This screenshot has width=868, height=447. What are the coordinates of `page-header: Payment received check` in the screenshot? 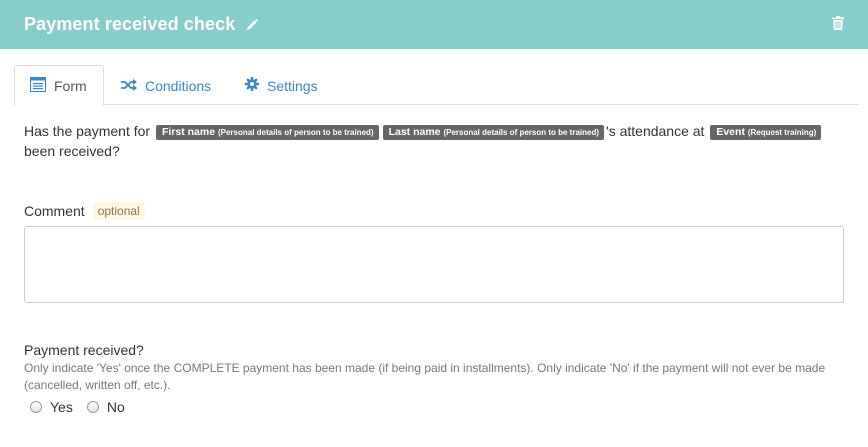 It's located at (434, 24).